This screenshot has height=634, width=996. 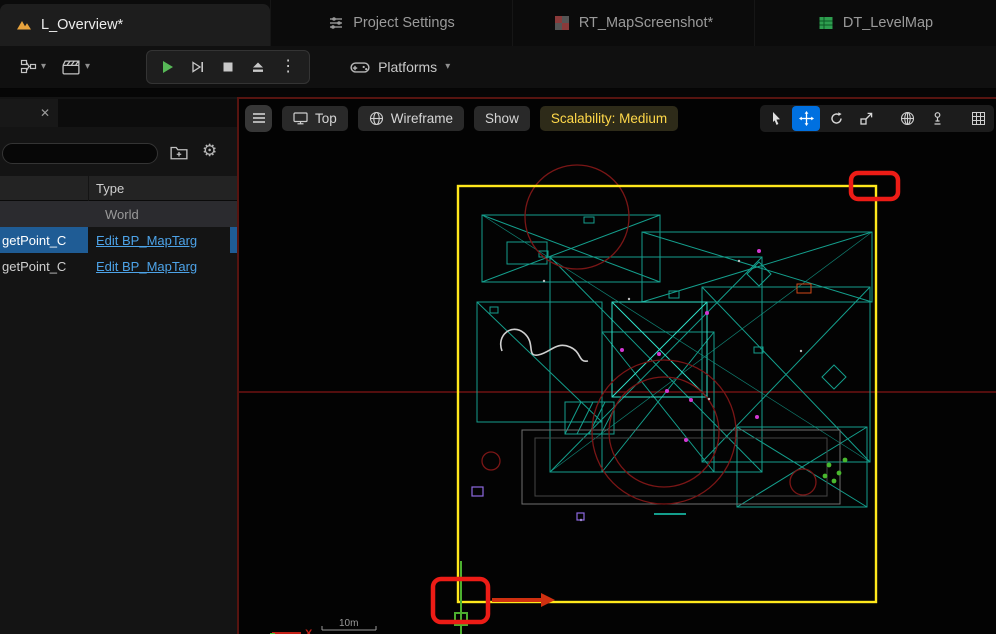 I want to click on close-icon: ✕, so click(x=45, y=113).